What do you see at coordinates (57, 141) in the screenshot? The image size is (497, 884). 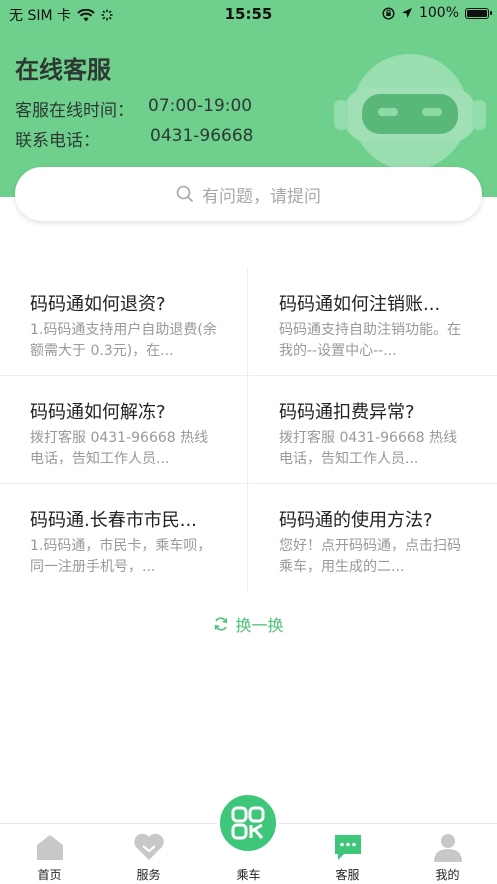 I see `contact-phone-label: 联系电话：` at bounding box center [57, 141].